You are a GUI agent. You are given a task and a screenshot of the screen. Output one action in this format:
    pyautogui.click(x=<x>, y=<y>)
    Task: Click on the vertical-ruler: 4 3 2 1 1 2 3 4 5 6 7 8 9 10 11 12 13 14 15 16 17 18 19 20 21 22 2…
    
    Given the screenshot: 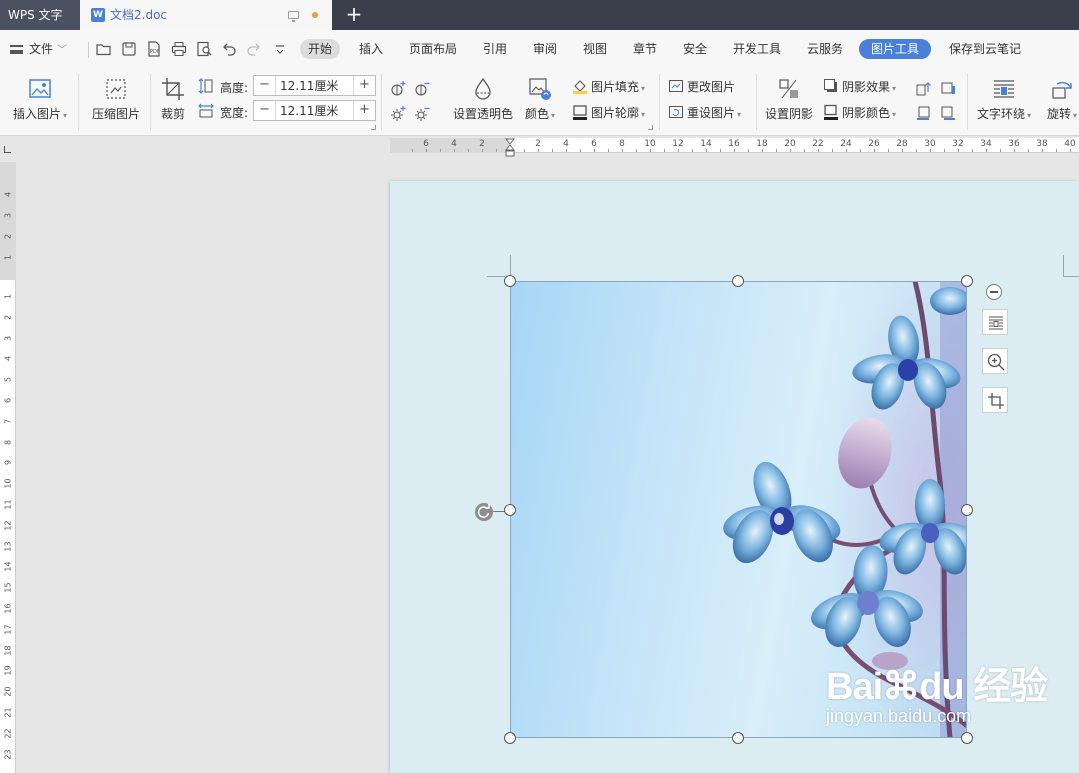 What is the action you would take?
    pyautogui.click(x=8, y=467)
    